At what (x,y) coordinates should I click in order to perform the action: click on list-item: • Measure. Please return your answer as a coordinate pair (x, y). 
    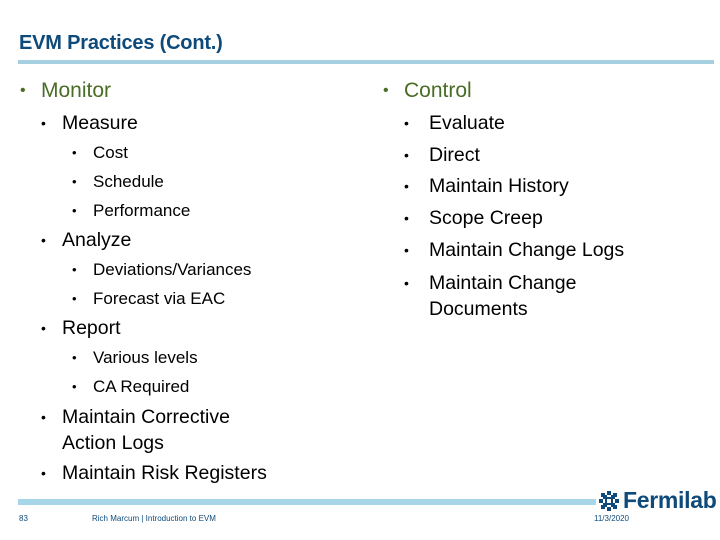
    Looking at the image, I should click on (185, 123).